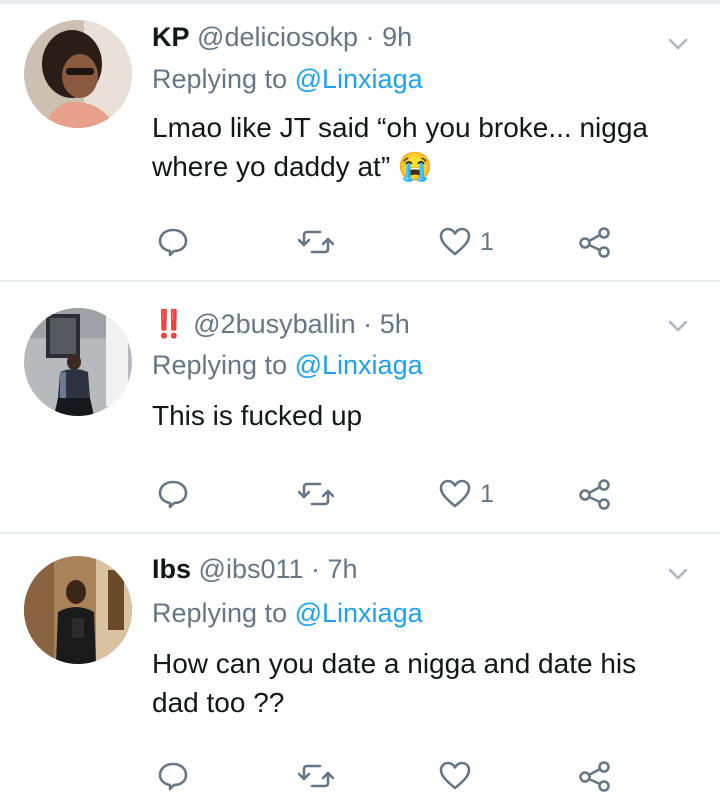 This screenshot has width=720, height=803. Describe the element at coordinates (251, 569) in the screenshot. I see `user-handle: @ibs011` at that location.